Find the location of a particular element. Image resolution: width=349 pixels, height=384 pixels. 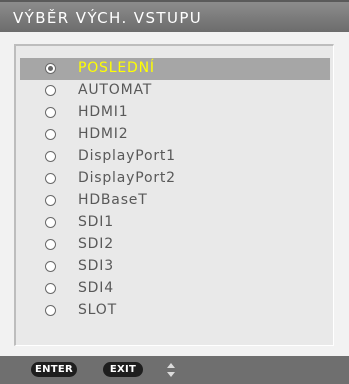

list-item-sdi3: SDI3 is located at coordinates (175, 267).